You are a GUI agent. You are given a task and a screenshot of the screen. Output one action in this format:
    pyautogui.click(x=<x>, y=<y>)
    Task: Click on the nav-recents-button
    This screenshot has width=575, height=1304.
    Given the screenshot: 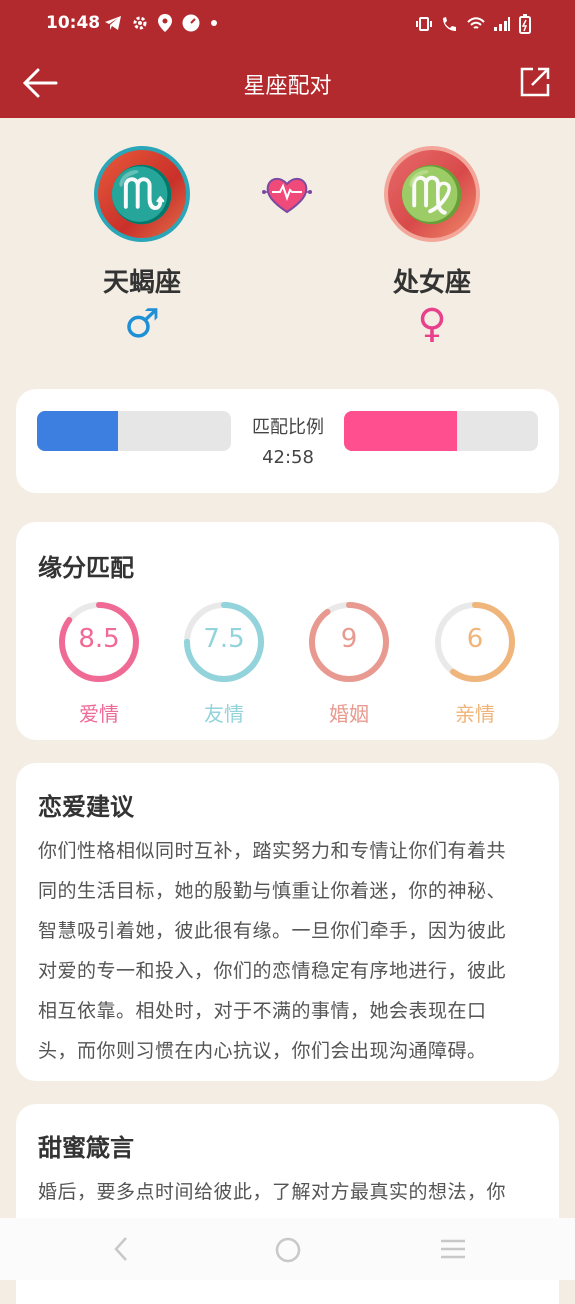 What is the action you would take?
    pyautogui.click(x=453, y=1251)
    